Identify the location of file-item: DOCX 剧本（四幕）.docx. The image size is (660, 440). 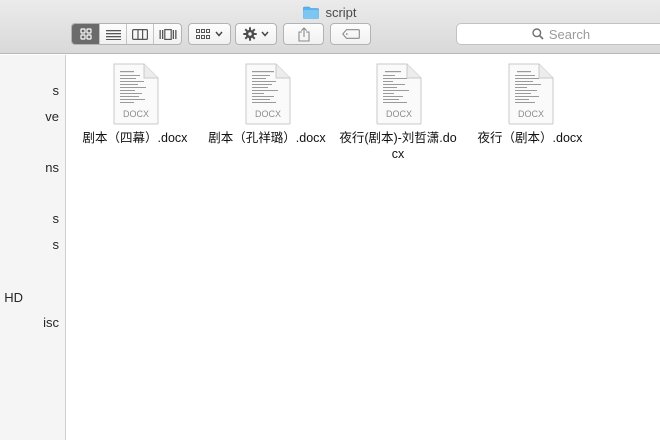
(135, 104).